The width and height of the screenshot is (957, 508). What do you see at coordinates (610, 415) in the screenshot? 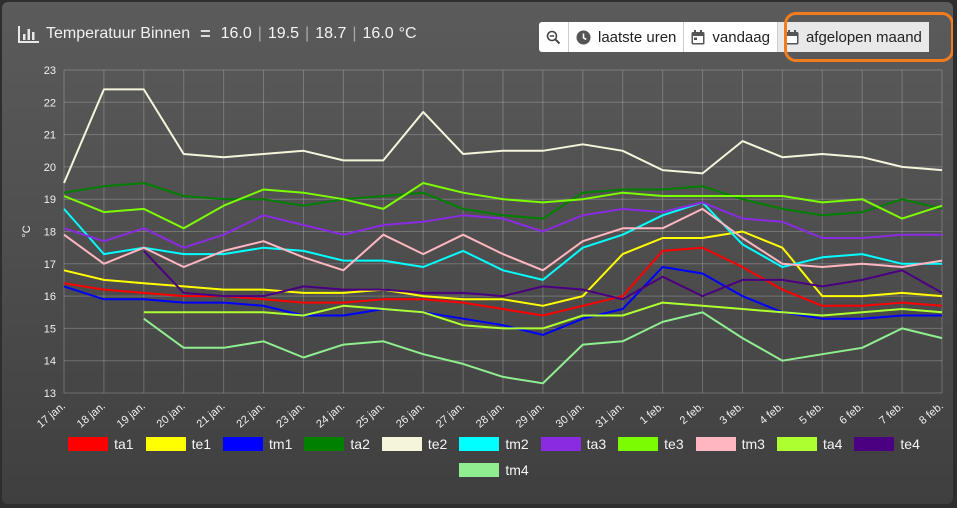
I see `x-tick-label: 31 jan.` at bounding box center [610, 415].